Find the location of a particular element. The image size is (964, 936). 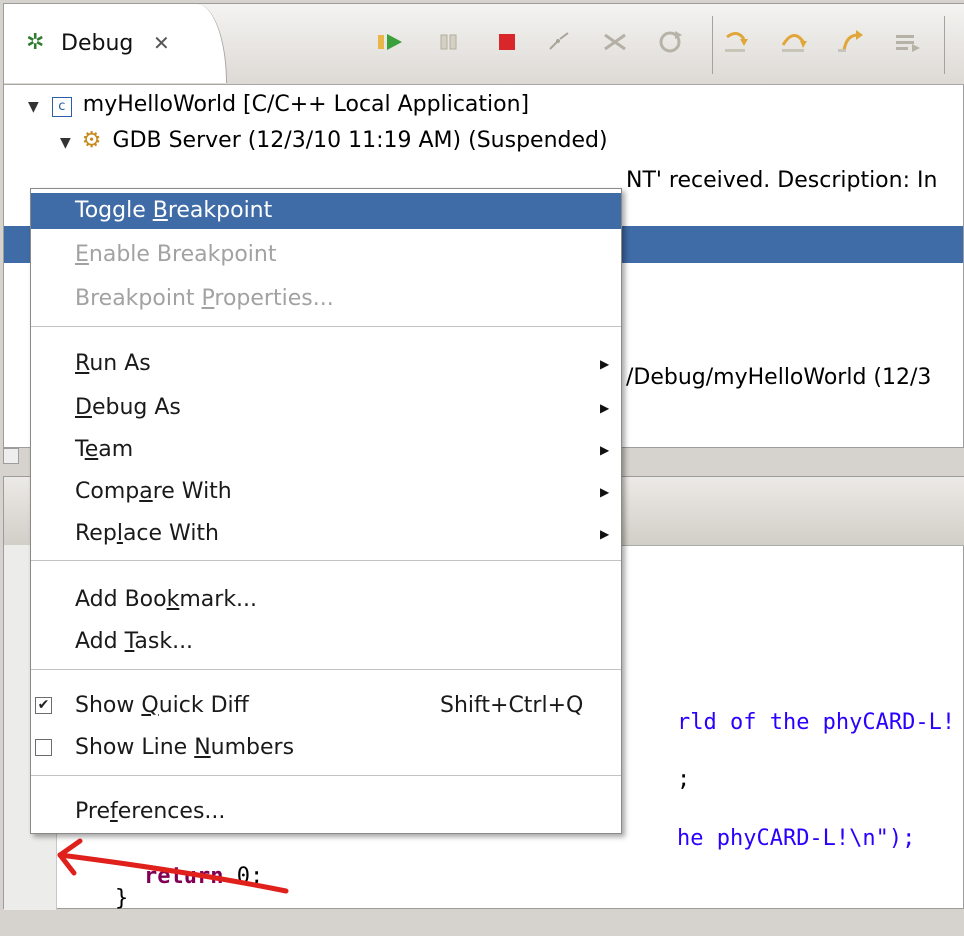

checkbox-unchecked-icon is located at coordinates (43, 747).